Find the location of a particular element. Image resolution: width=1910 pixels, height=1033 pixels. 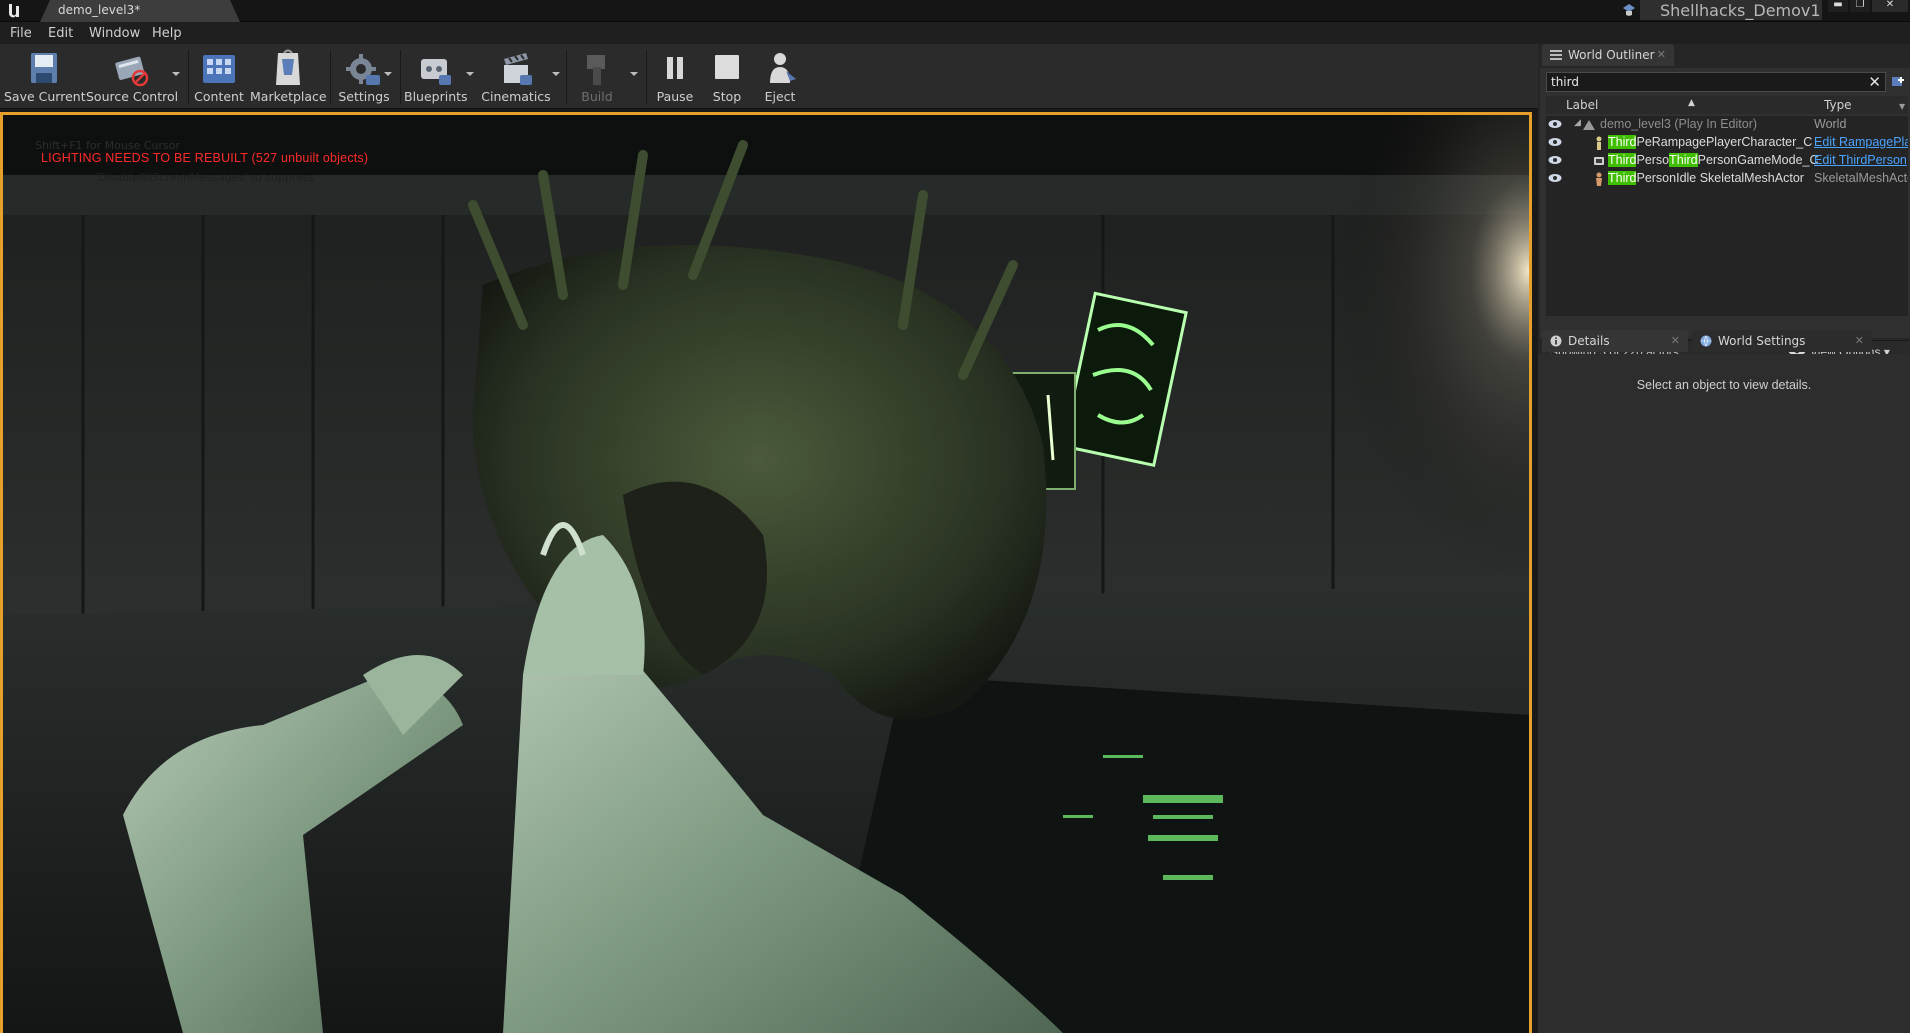

edit-blueprint-link: Edit RampagePla is located at coordinates (1861, 142).